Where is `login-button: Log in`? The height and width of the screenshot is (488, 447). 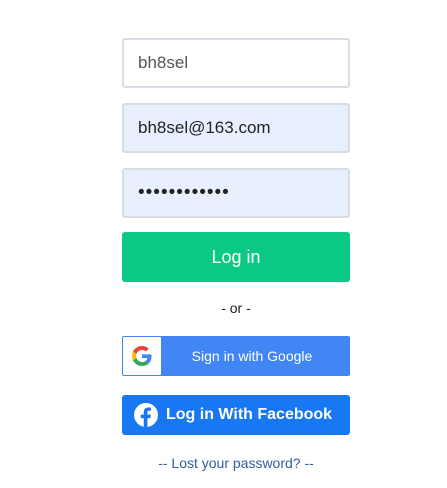 login-button: Log in is located at coordinates (236, 257).